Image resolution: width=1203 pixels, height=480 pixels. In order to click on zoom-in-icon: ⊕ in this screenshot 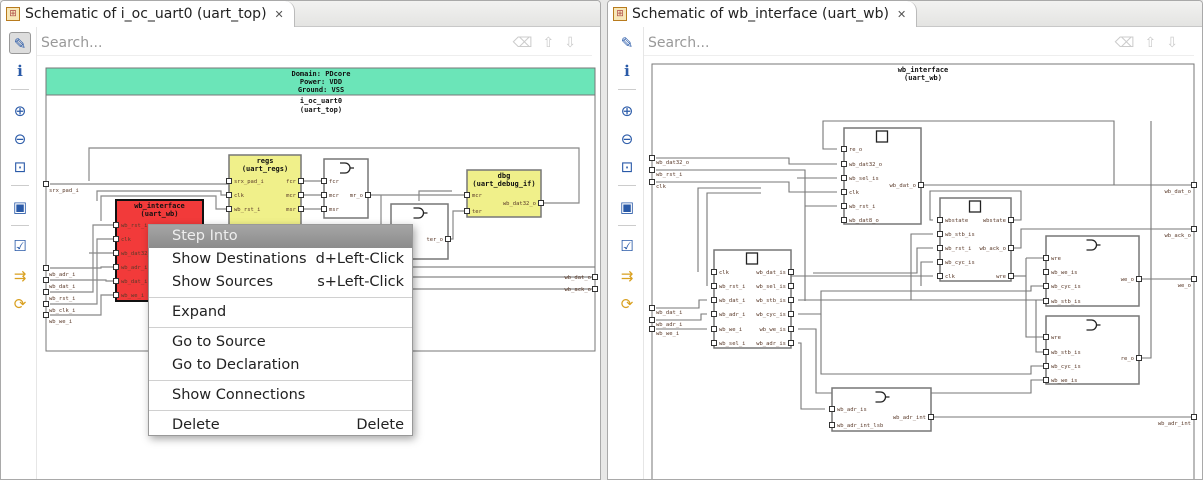, I will do `click(20, 111)`.